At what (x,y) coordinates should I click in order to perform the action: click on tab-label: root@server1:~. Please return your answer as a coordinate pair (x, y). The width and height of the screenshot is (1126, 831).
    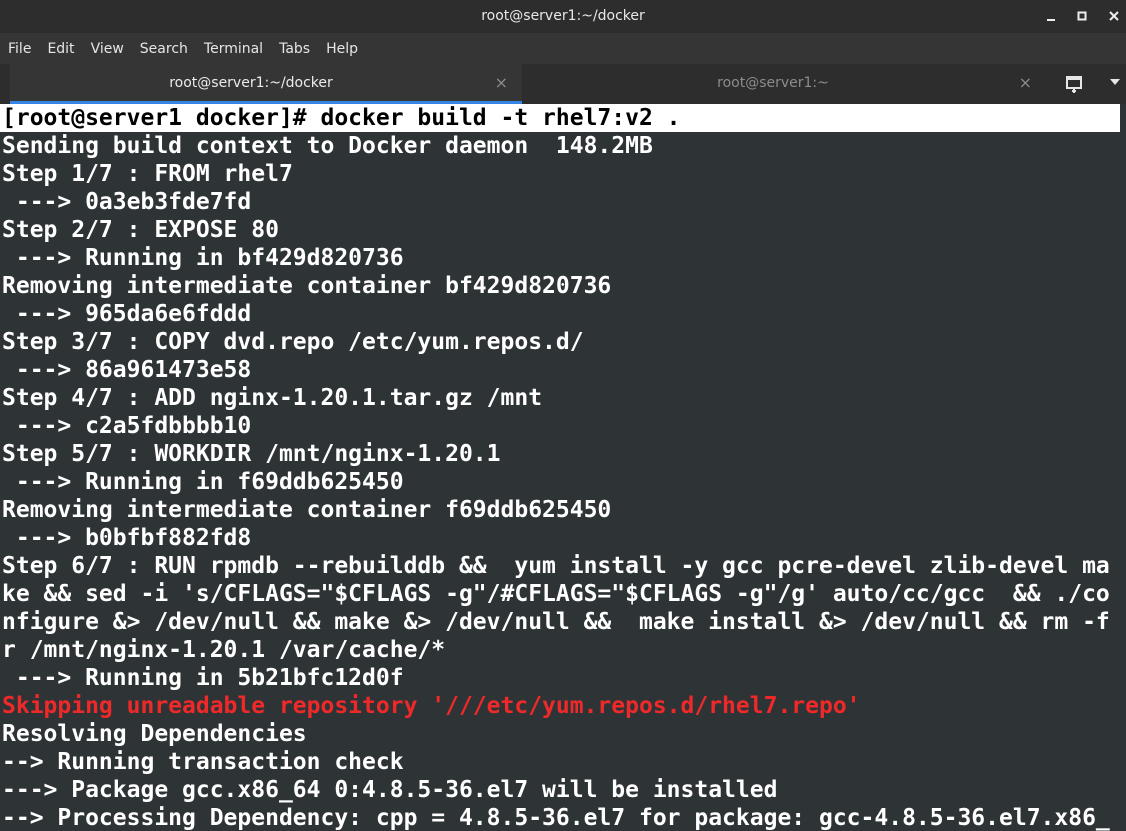
    Looking at the image, I should click on (773, 83).